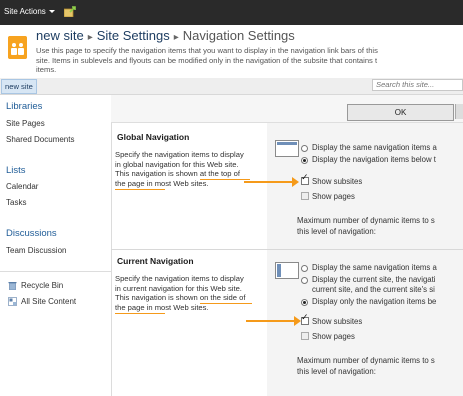 The width and height of the screenshot is (463, 396). Describe the element at coordinates (305, 179) in the screenshot. I see `global-show-subsites-checkbox` at that location.